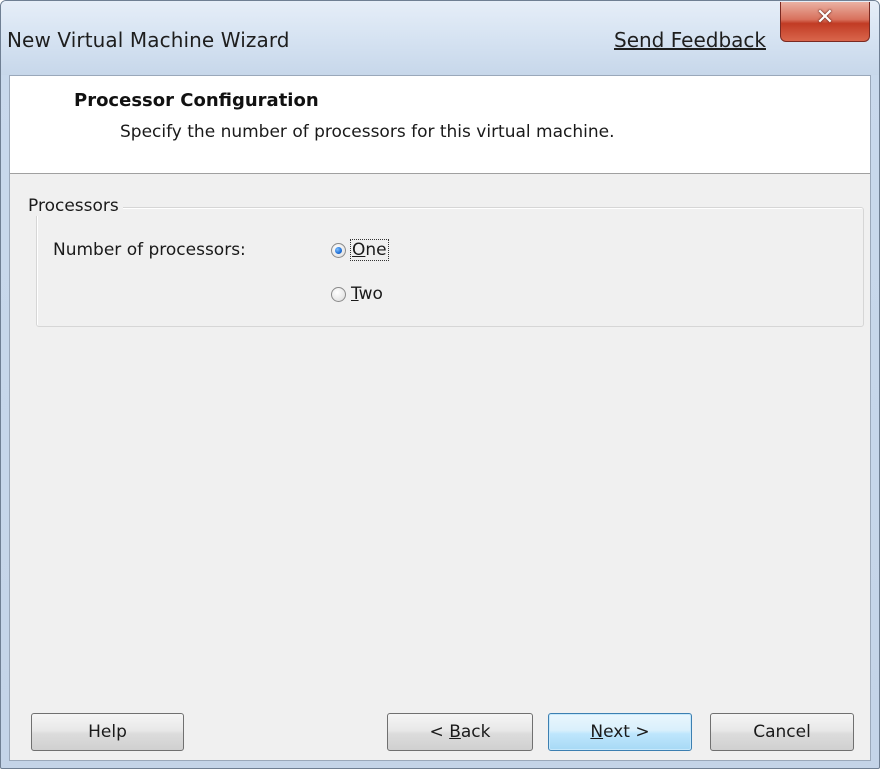  What do you see at coordinates (74, 206) in the screenshot?
I see `processors-group-label: Processors` at bounding box center [74, 206].